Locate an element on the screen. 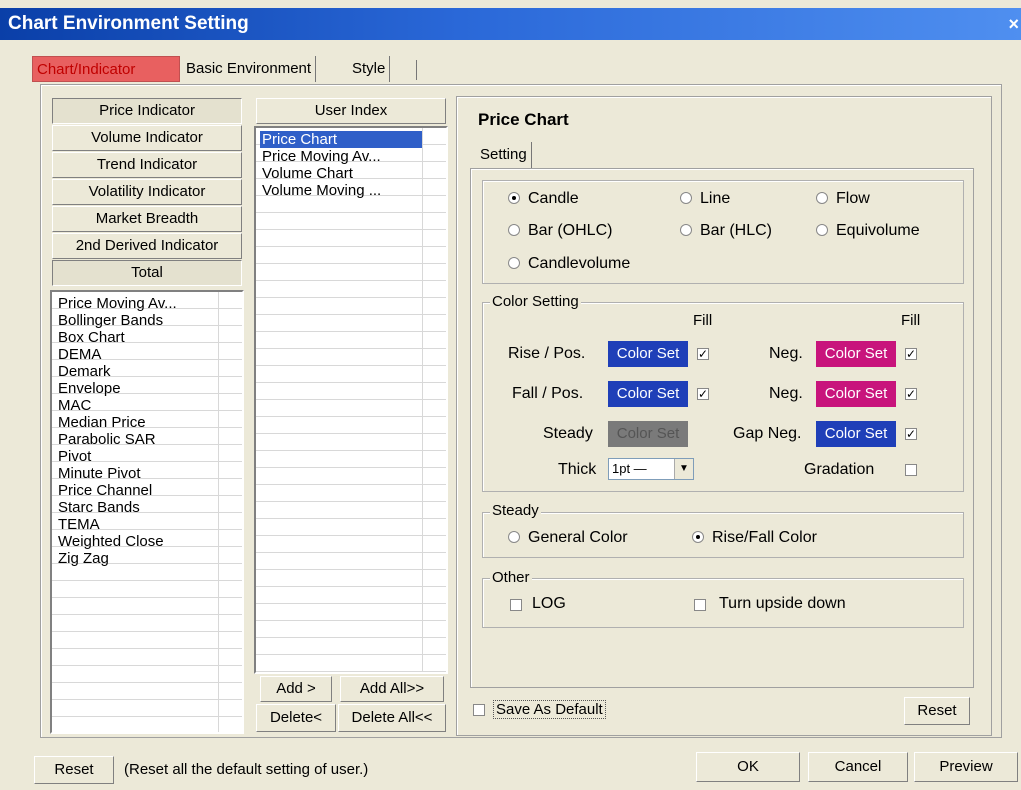  list-grid is located at coordinates (351, 400).